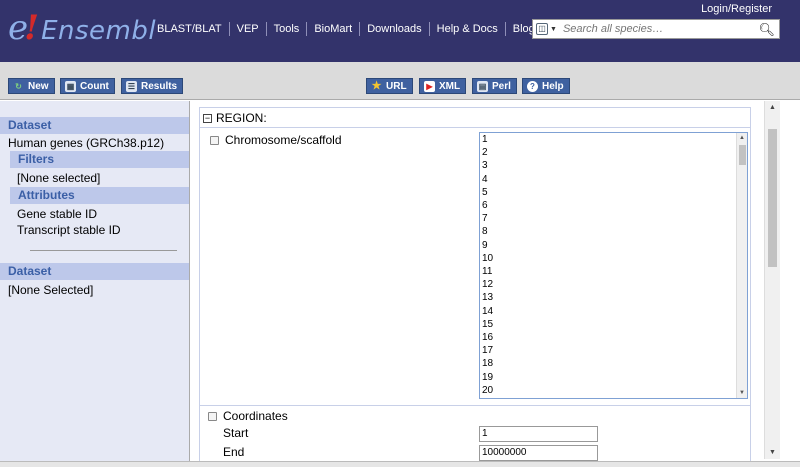 The image size is (800, 467). What do you see at coordinates (32, 28) in the screenshot?
I see `logo-bang: !` at bounding box center [32, 28].